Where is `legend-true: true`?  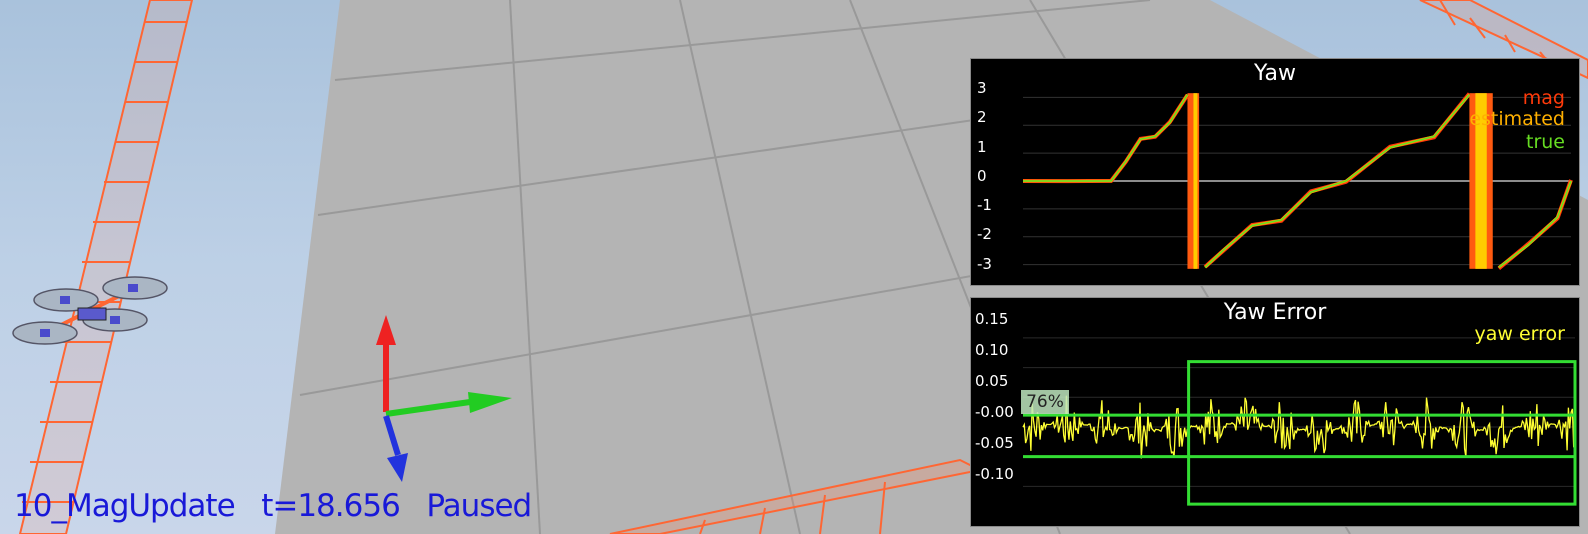
legend-true: true is located at coordinates (1545, 142).